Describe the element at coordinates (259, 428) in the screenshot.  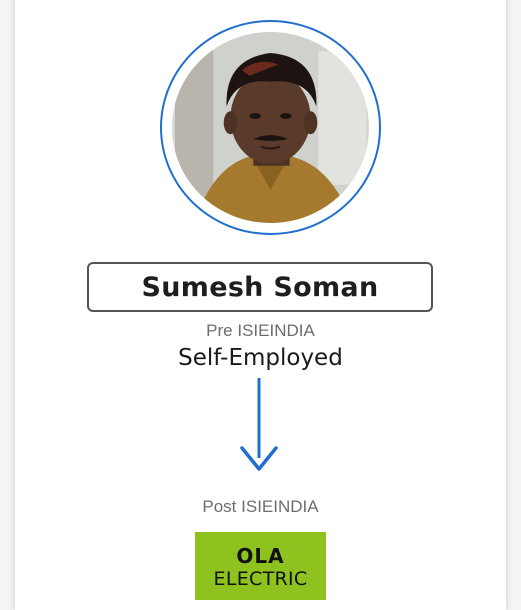
I see `arrow-down-icon` at that location.